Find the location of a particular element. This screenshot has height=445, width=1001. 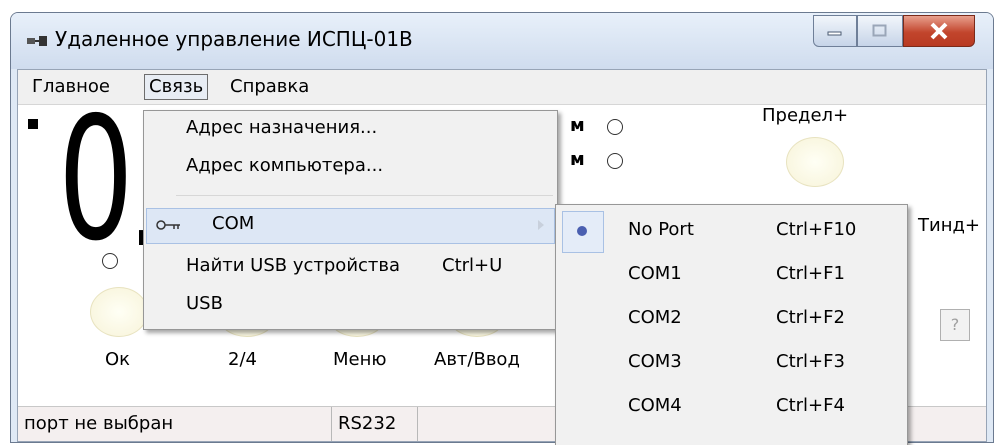

com-item-com2: COM2 is located at coordinates (655, 317).